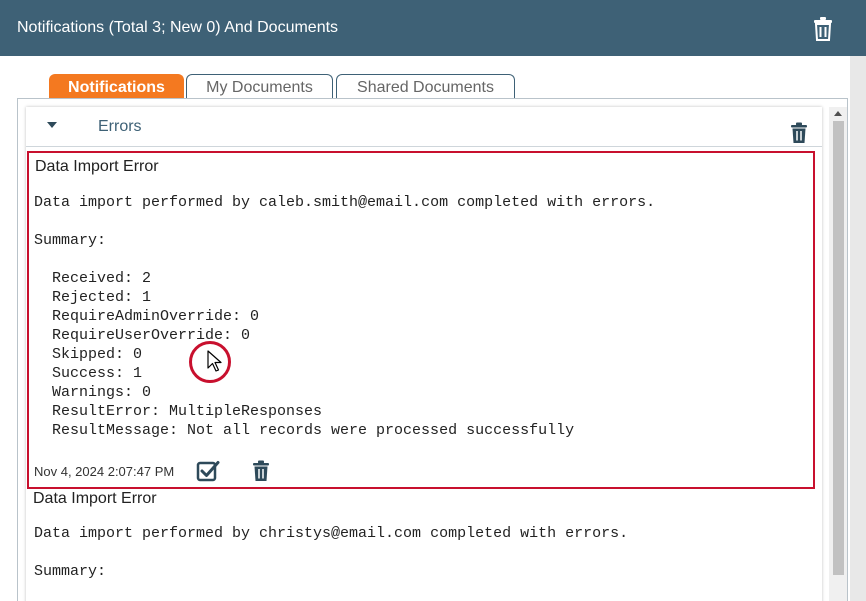  Describe the element at coordinates (156, 316) in the screenshot. I see `summary-line-require-admin-override: RequireAdminOverride: 0` at that location.